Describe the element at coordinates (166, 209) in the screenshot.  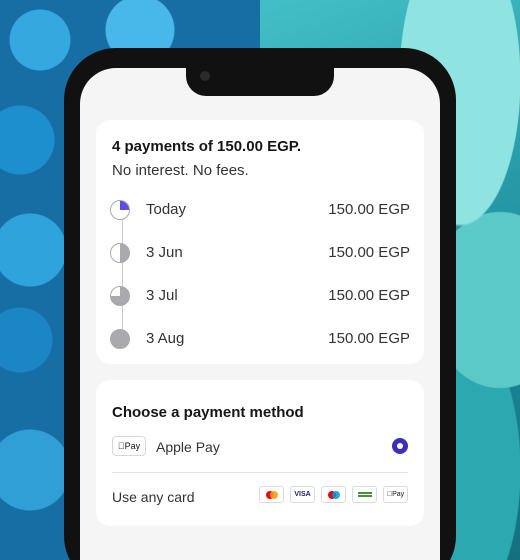
I see `installment-date: Today` at that location.